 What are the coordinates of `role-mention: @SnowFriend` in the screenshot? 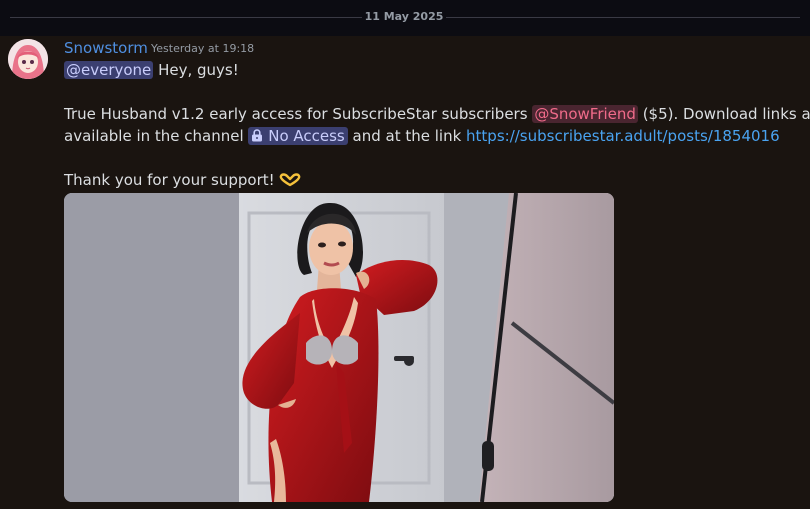 It's located at (585, 114).